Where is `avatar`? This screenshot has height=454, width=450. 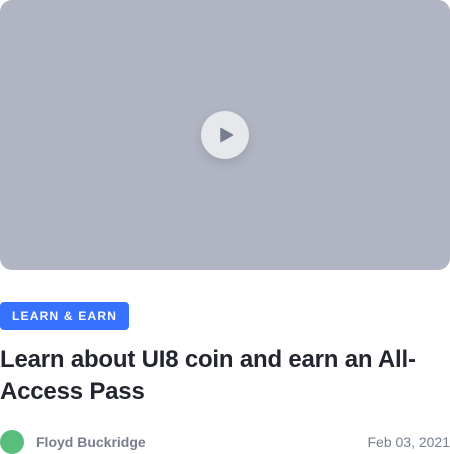 avatar is located at coordinates (12, 442).